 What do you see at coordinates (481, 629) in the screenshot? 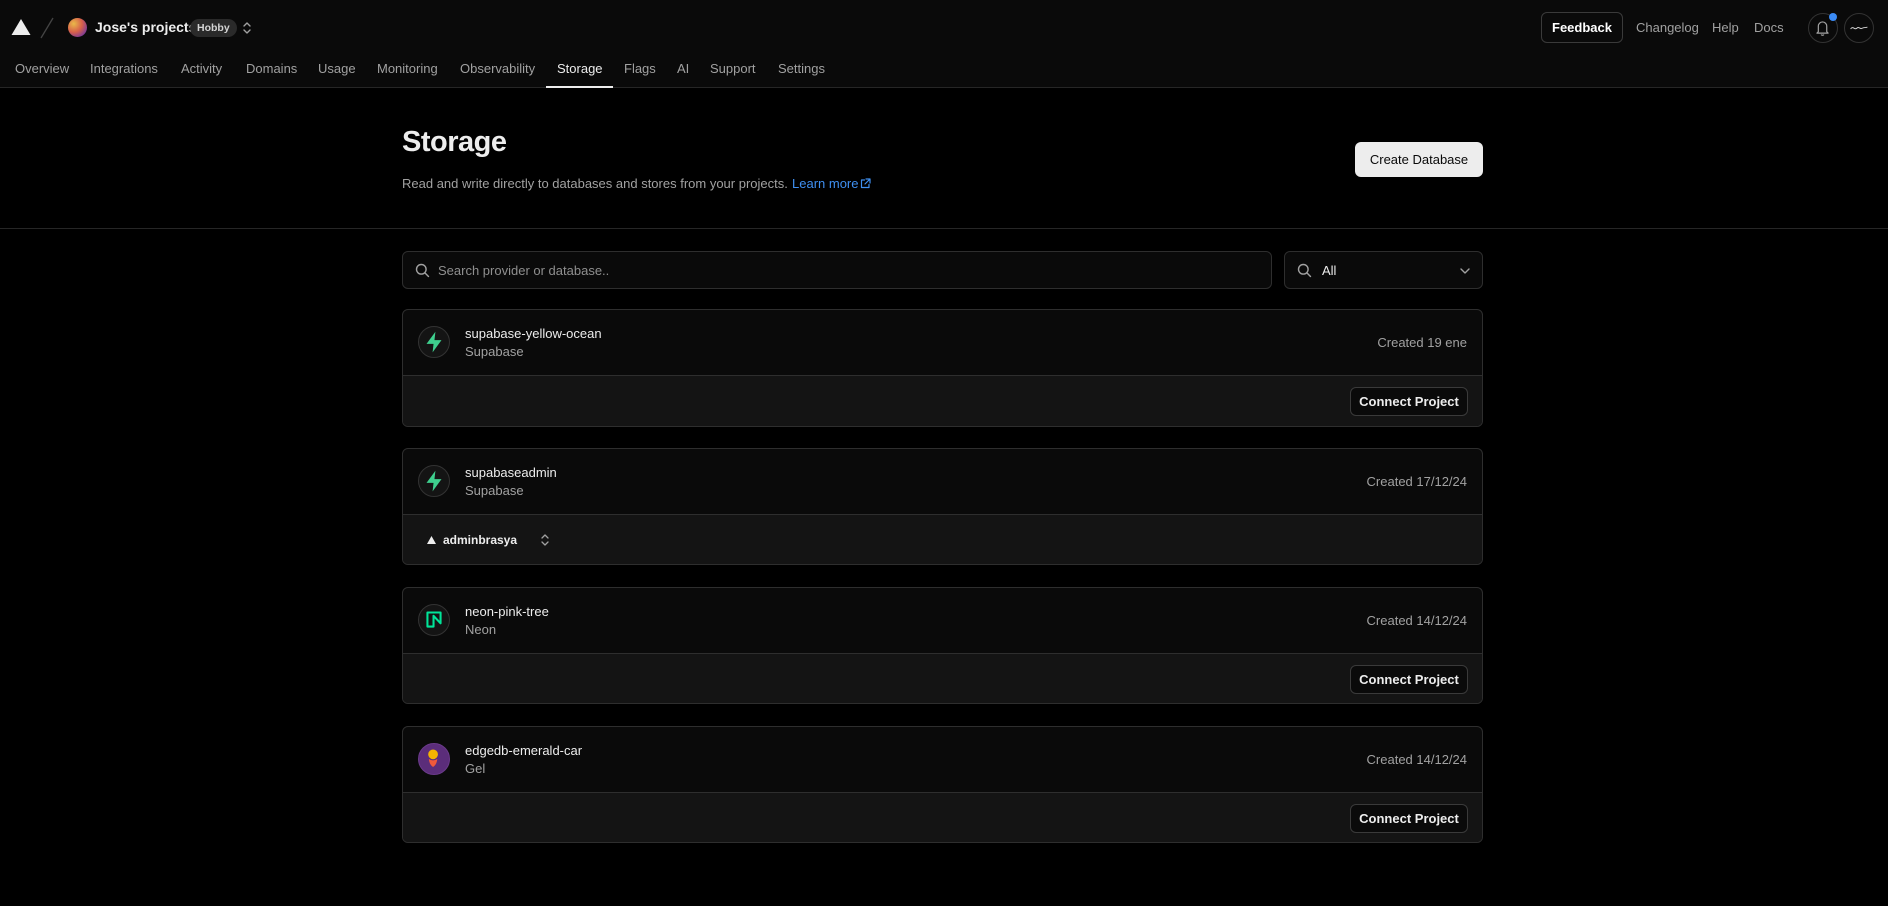
I see `database-provider: Neon` at bounding box center [481, 629].